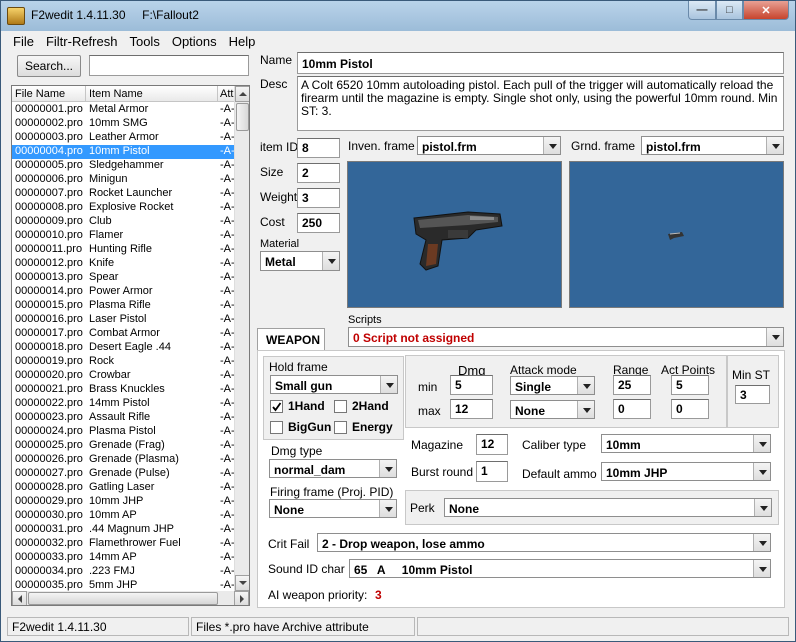  What do you see at coordinates (123, 598) in the screenshot?
I see `hscroll-thumb` at bounding box center [123, 598].